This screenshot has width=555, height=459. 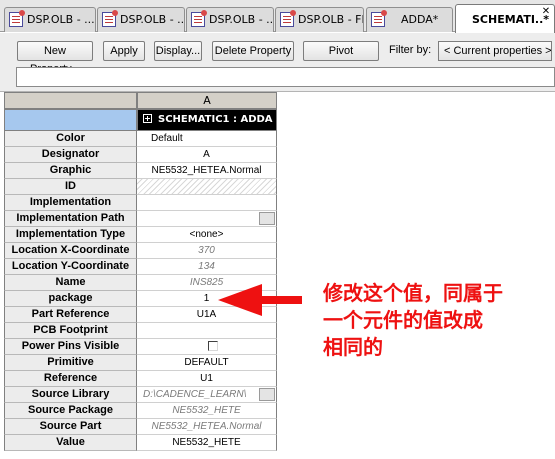 What do you see at coordinates (207, 155) in the screenshot?
I see `property-value: A` at bounding box center [207, 155].